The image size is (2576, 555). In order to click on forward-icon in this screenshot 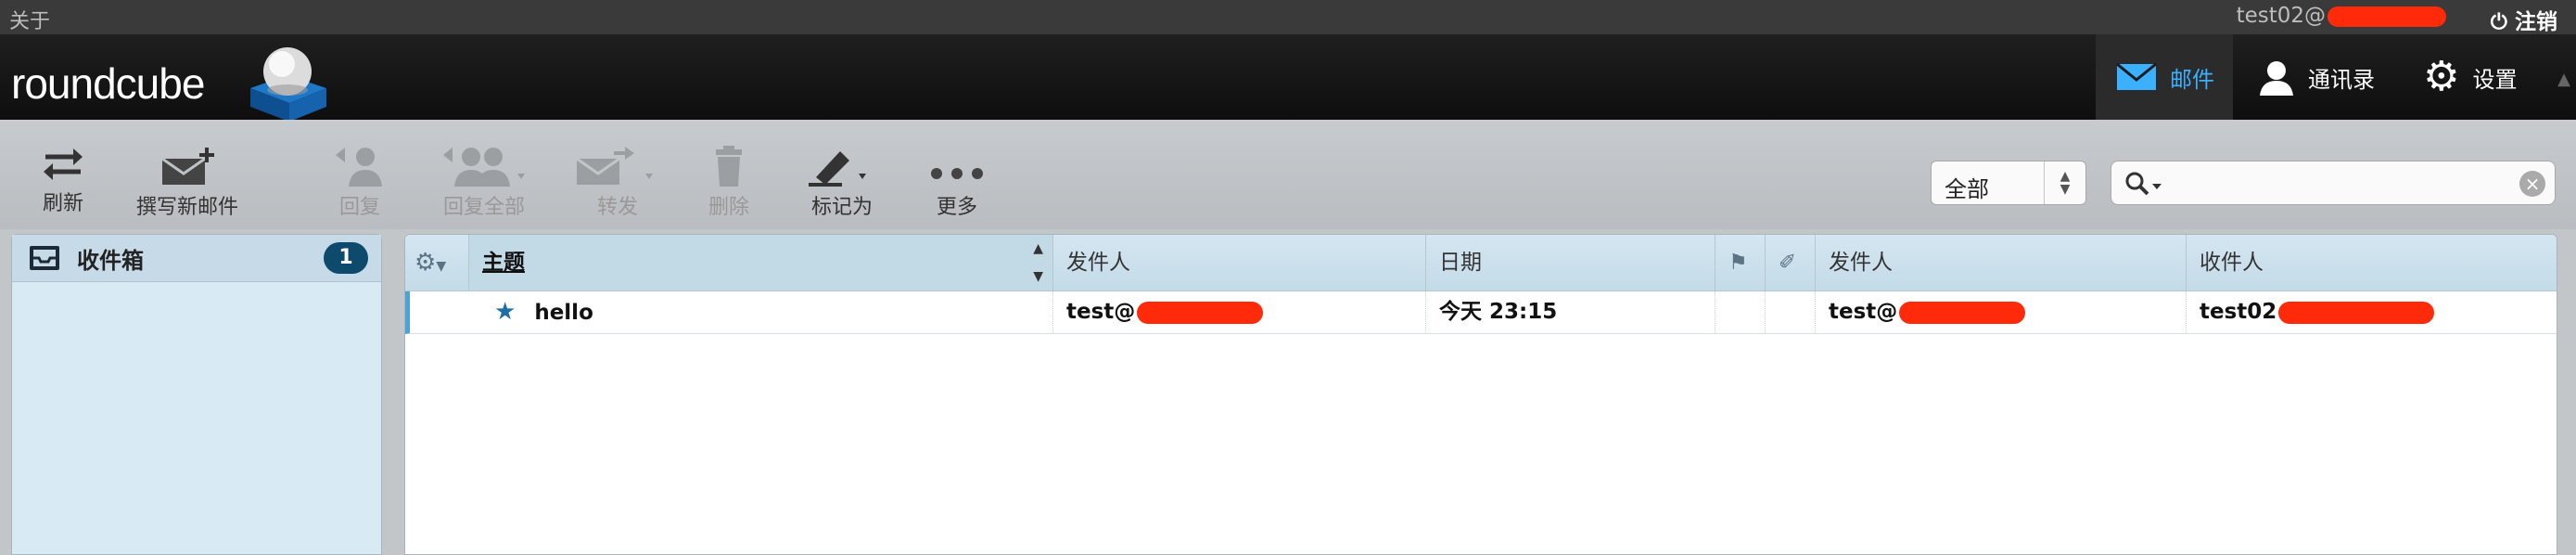, I will do `click(615, 166)`.